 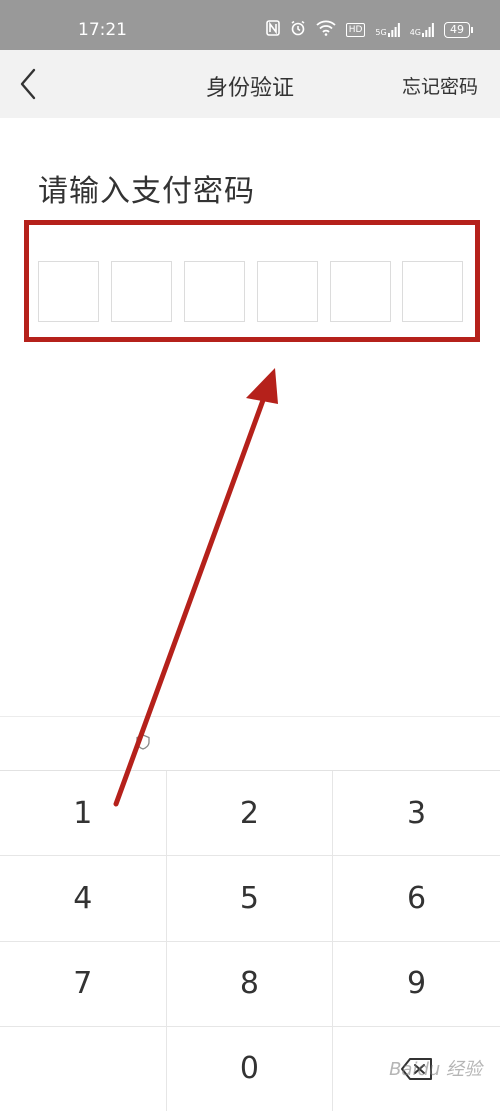 What do you see at coordinates (458, 30) in the screenshot?
I see `battery-indicator: 49` at bounding box center [458, 30].